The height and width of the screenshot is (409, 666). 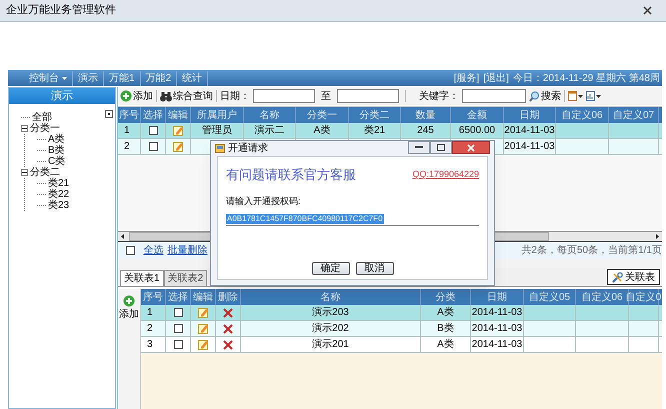 I want to click on date-text: 今日：2014-11-29 星期六 第48周, so click(x=586, y=79).